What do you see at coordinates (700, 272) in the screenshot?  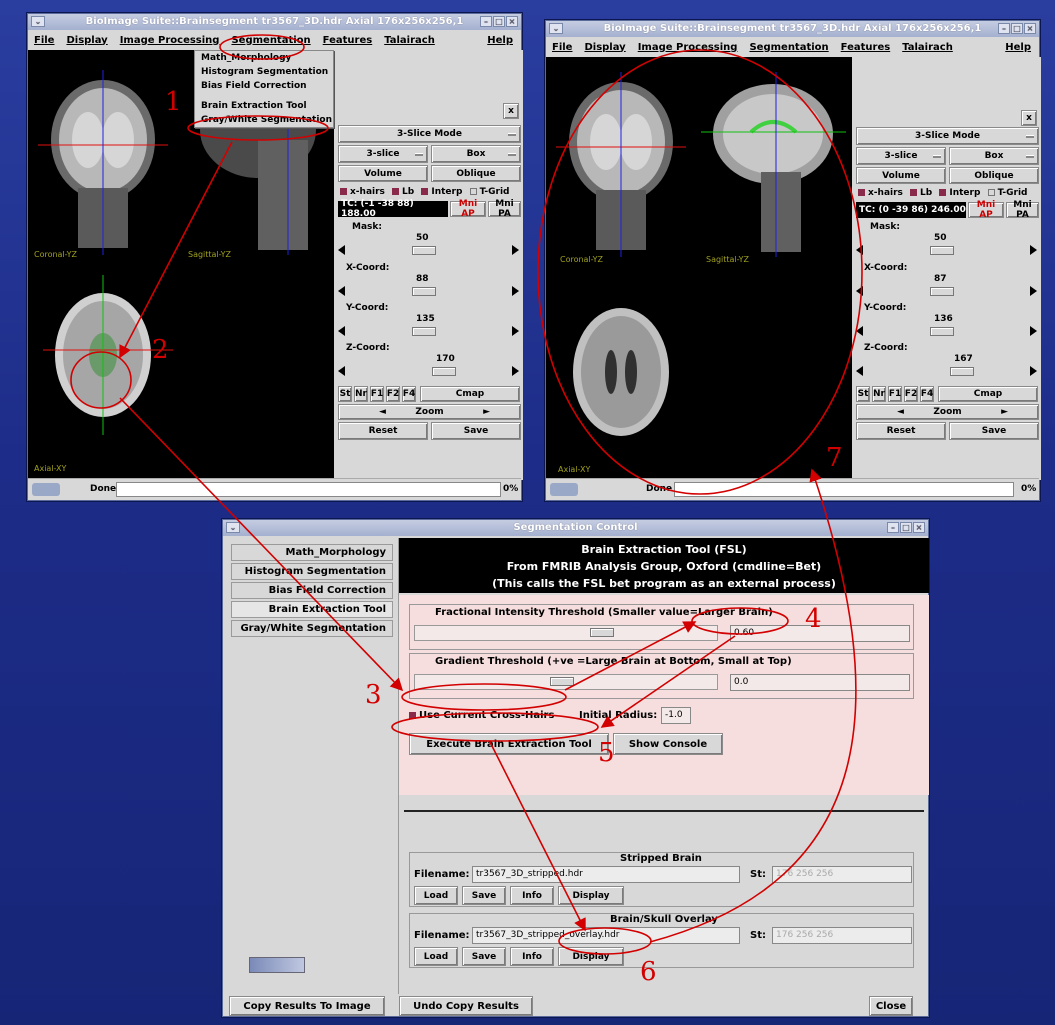 I see `circle-result-viewer` at bounding box center [700, 272].